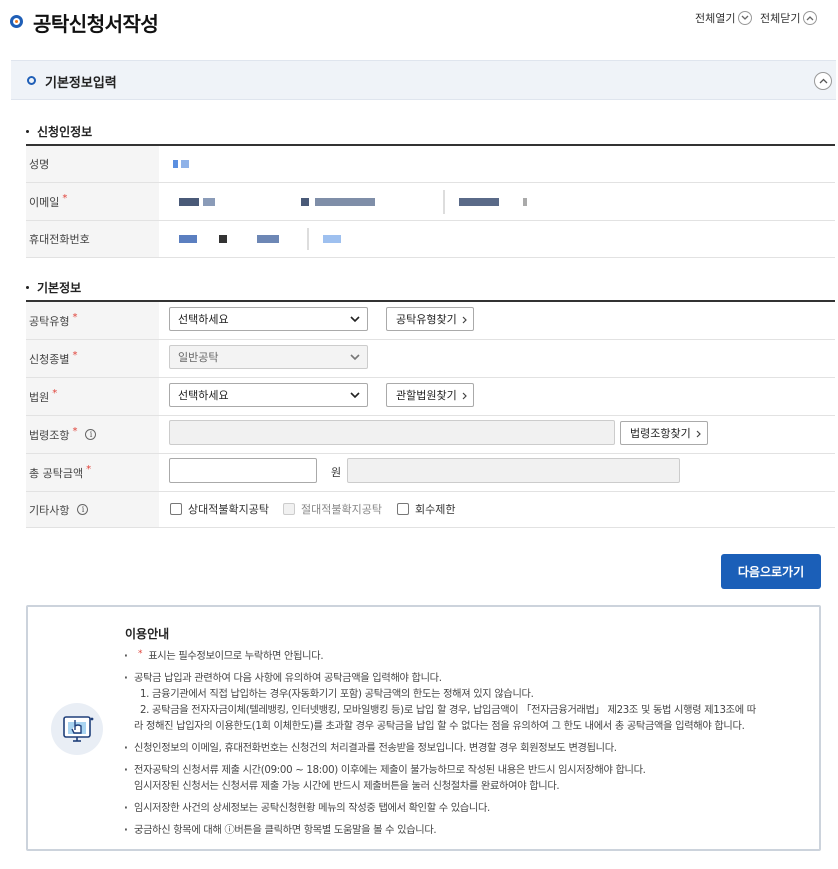  What do you see at coordinates (92, 509) in the screenshot?
I see `other-label: 기타사항 i` at bounding box center [92, 509].